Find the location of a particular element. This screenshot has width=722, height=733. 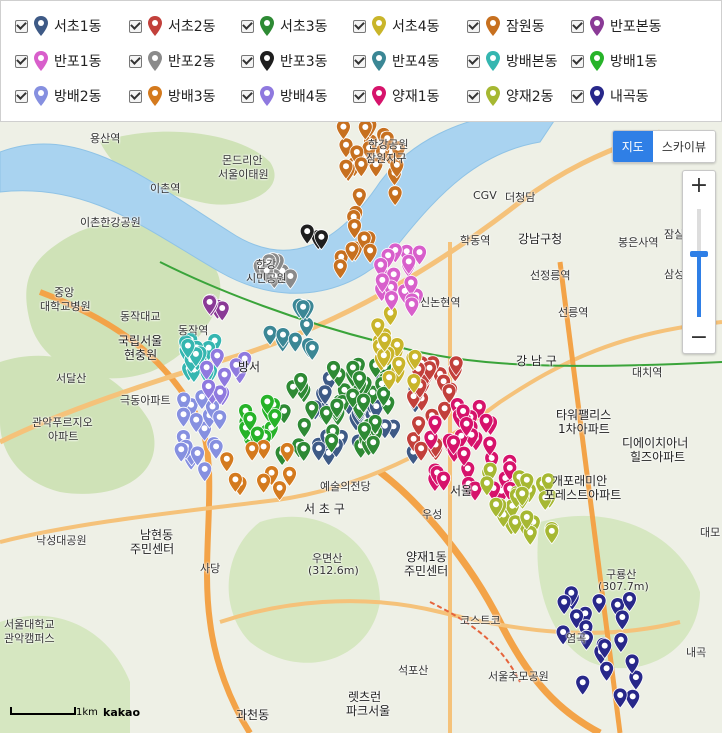

scale-label: 1km is located at coordinates (87, 712).